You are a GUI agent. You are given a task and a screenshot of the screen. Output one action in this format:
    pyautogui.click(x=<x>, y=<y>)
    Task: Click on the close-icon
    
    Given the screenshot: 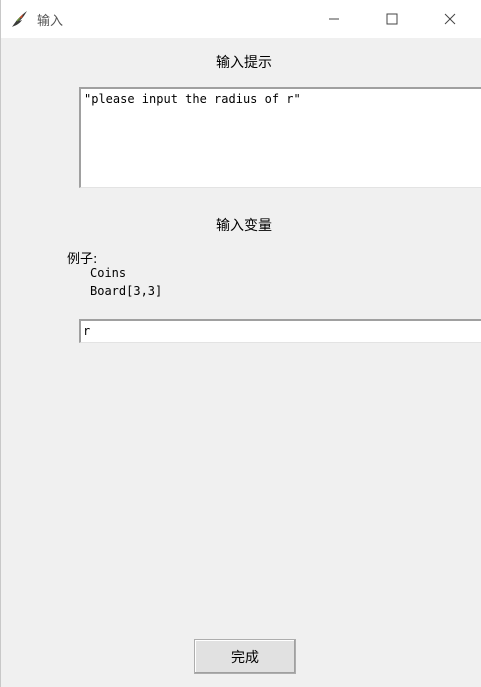 What is the action you would take?
    pyautogui.click(x=450, y=19)
    